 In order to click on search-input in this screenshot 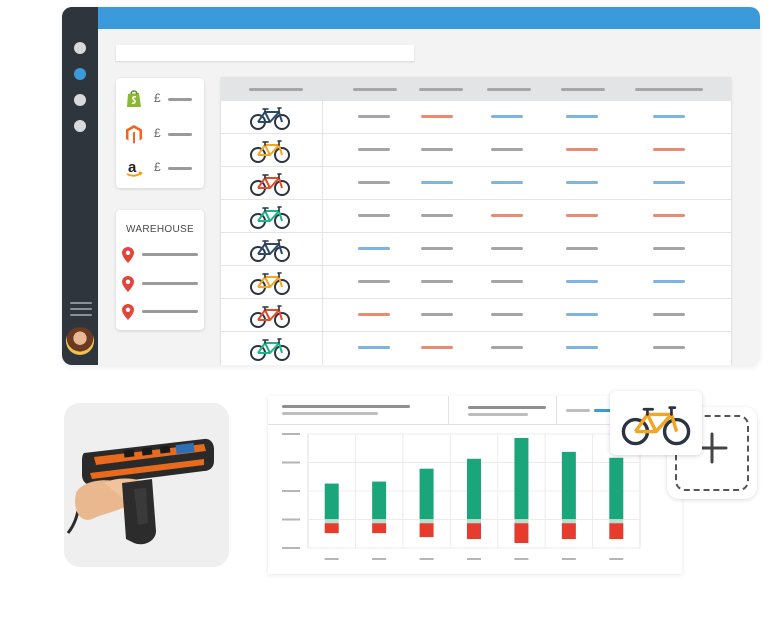, I will do `click(265, 53)`.